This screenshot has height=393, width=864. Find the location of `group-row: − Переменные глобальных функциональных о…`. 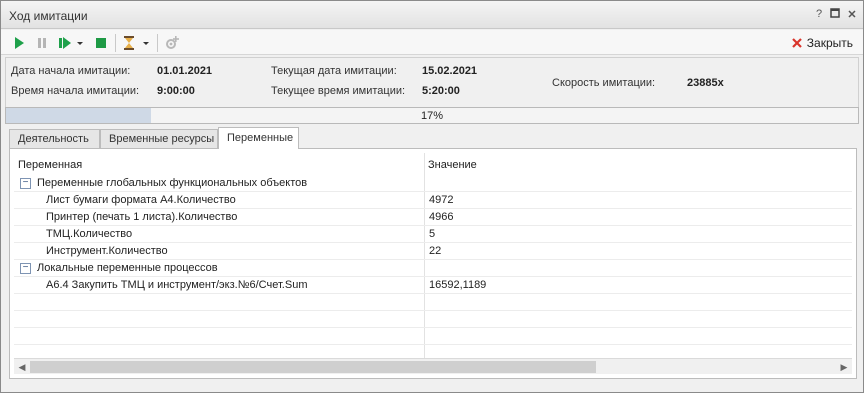

group-row: − Переменные глобальных функциональных о… is located at coordinates (433, 183).